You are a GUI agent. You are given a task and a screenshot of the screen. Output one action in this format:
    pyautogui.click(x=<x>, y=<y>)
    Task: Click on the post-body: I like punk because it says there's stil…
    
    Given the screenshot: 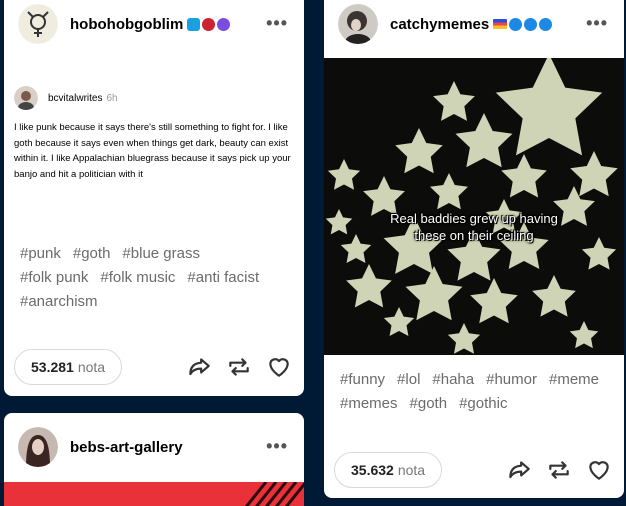 What is the action you would take?
    pyautogui.click(x=152, y=151)
    